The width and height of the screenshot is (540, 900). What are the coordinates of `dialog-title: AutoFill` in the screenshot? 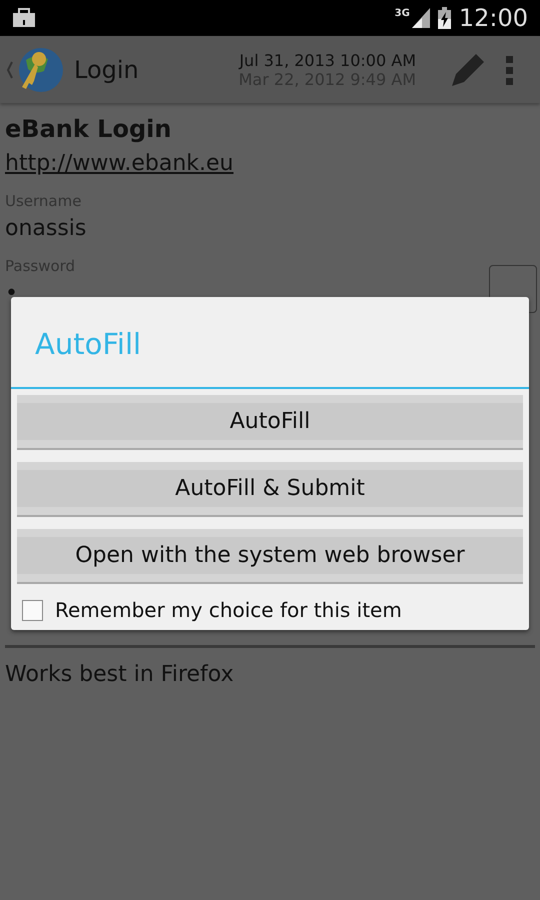 It's located at (88, 344).